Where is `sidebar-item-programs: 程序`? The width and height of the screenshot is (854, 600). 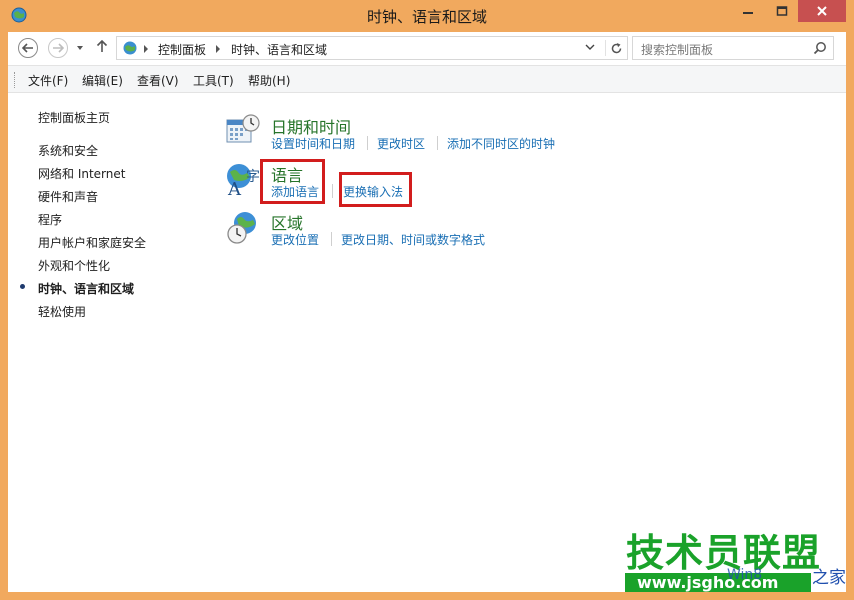
sidebar-item-programs: 程序 is located at coordinates (50, 219).